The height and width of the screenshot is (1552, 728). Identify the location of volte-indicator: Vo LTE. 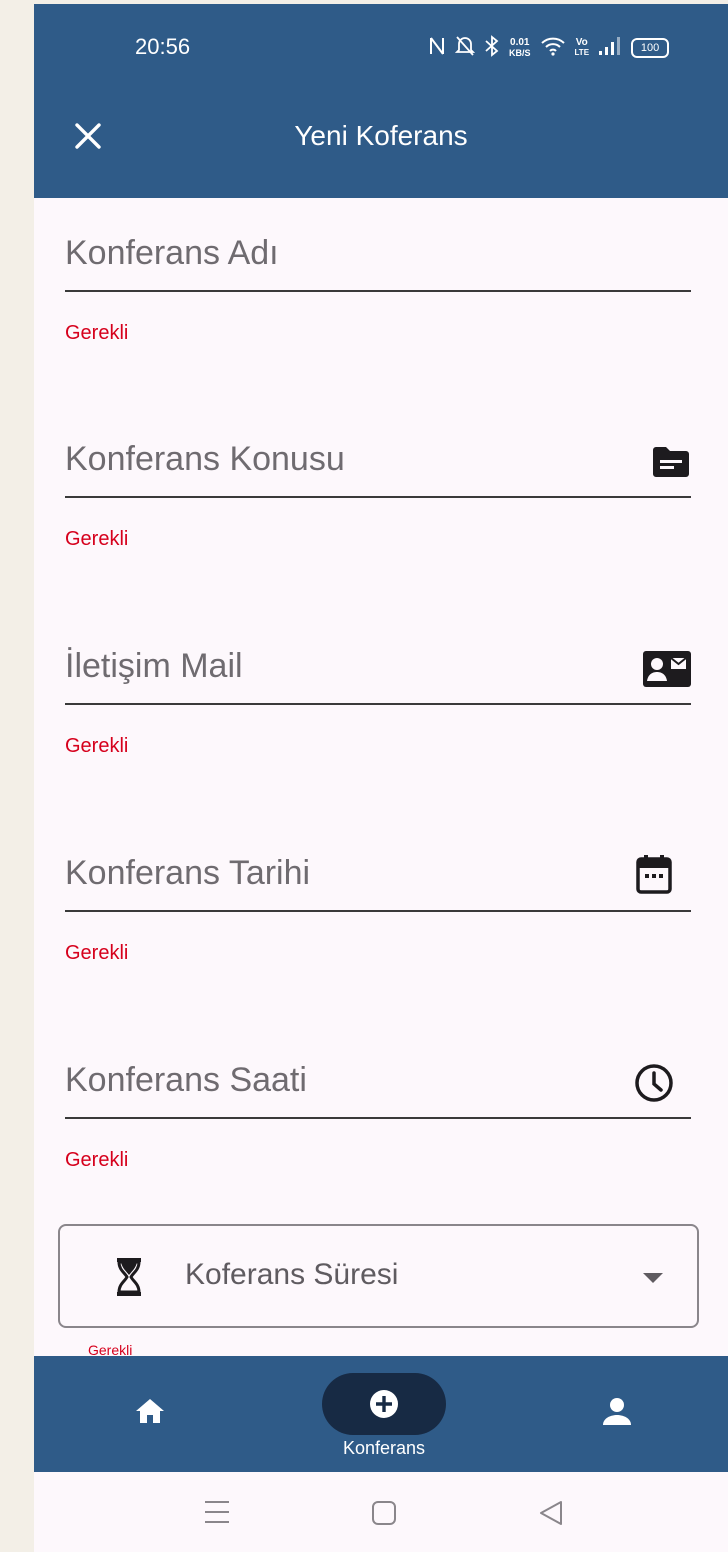
(582, 48).